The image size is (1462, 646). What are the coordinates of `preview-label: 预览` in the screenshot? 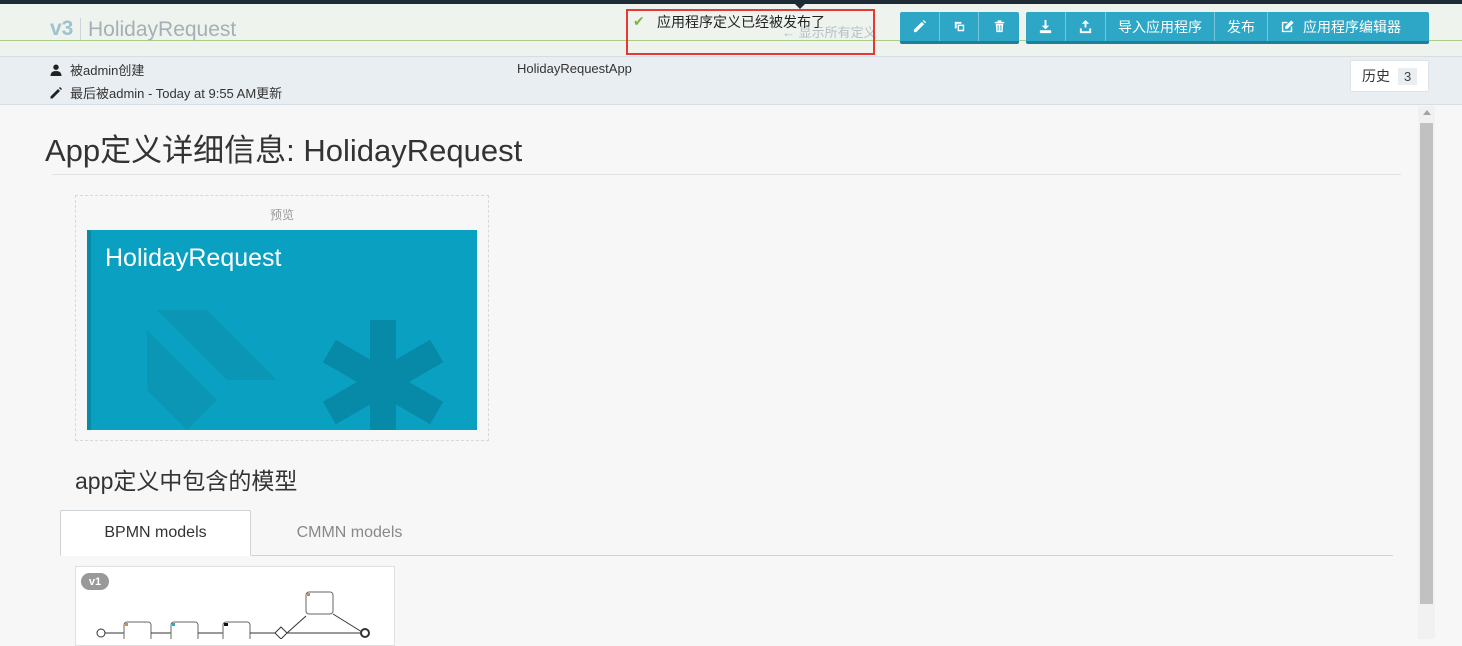 It's located at (282, 215).